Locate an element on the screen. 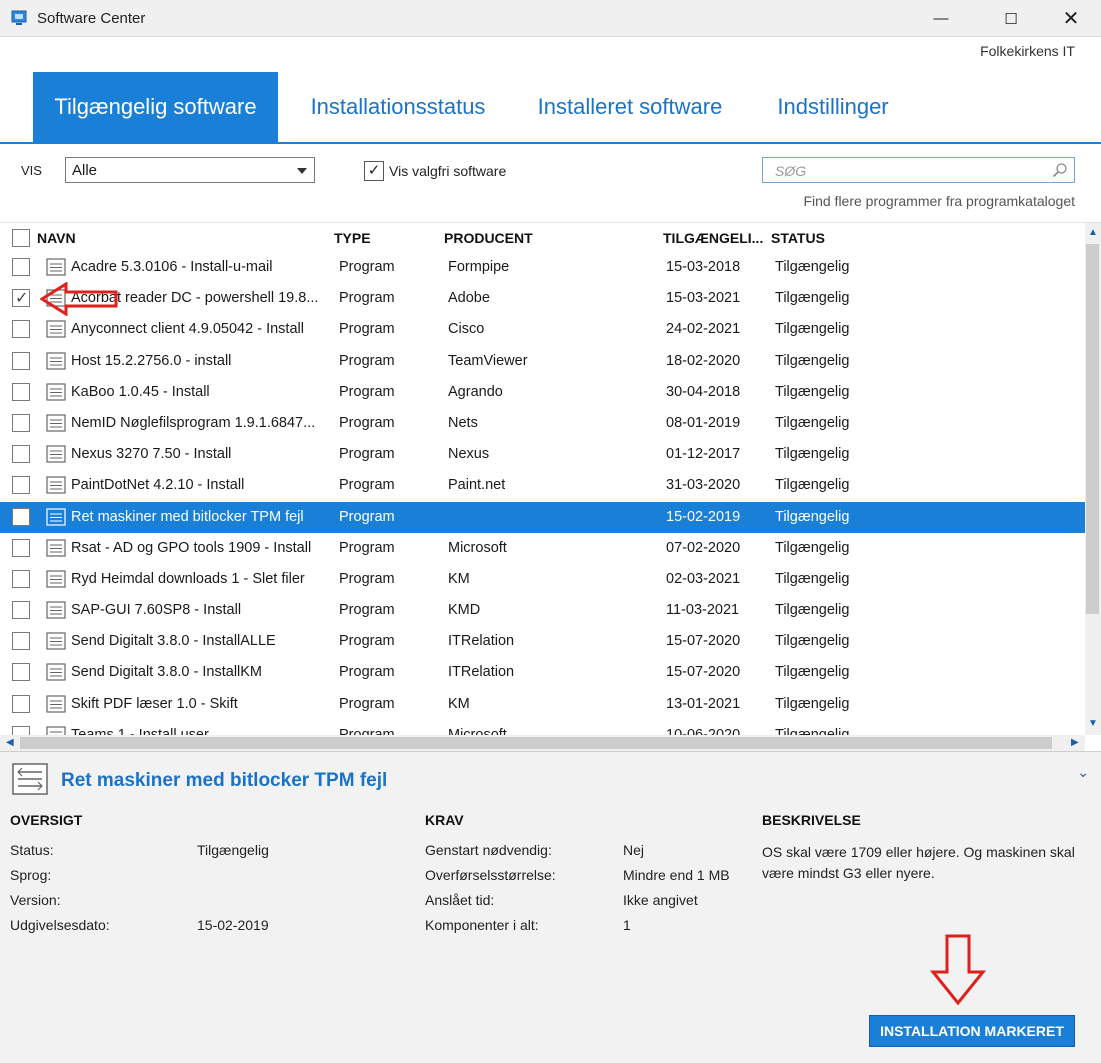 Image resolution: width=1101 pixels, height=1063 pixels. row-type: Program is located at coordinates (367, 516).